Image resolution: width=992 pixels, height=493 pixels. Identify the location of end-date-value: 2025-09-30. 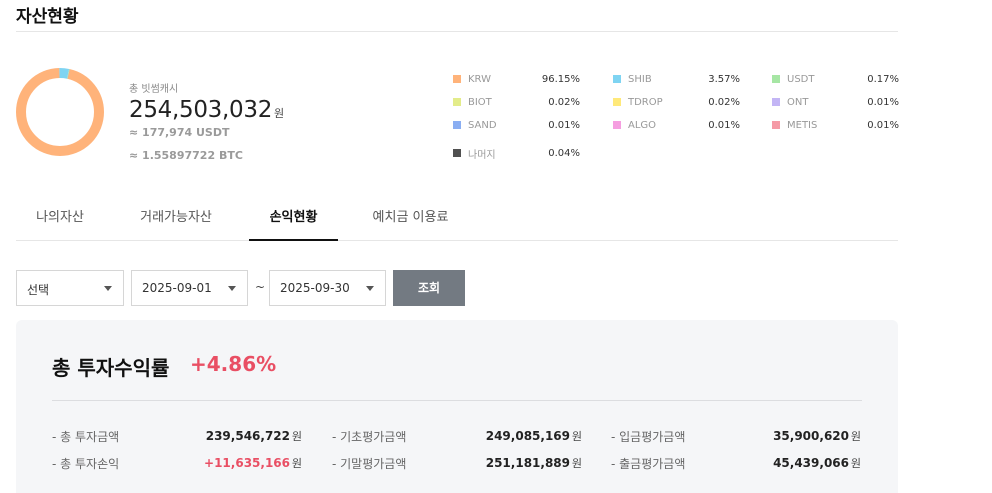
(315, 288).